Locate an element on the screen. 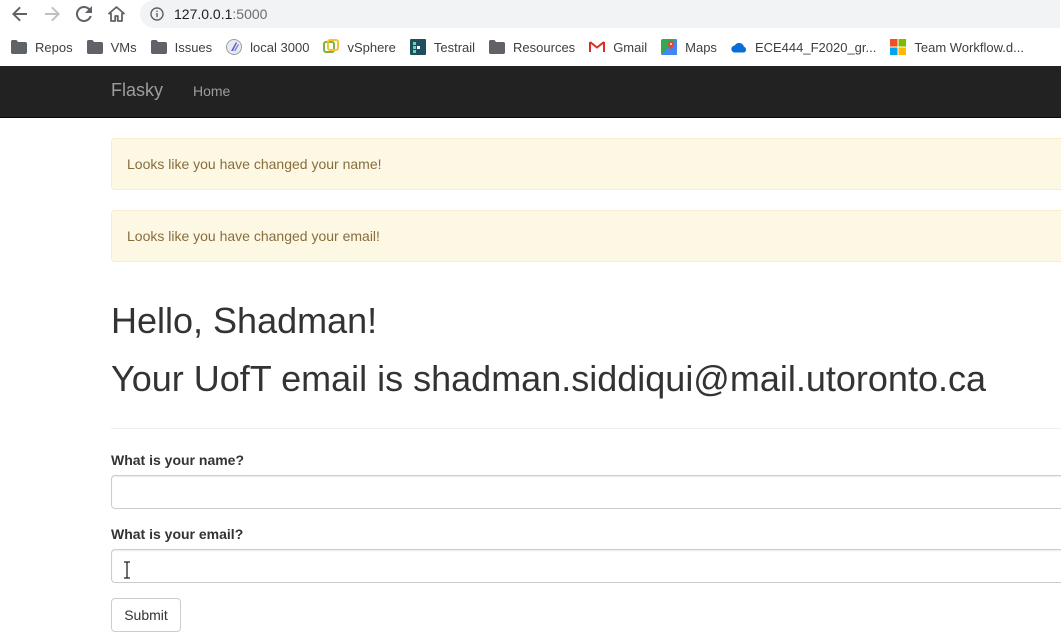 The image size is (1061, 640). office-icon is located at coordinates (898, 47).